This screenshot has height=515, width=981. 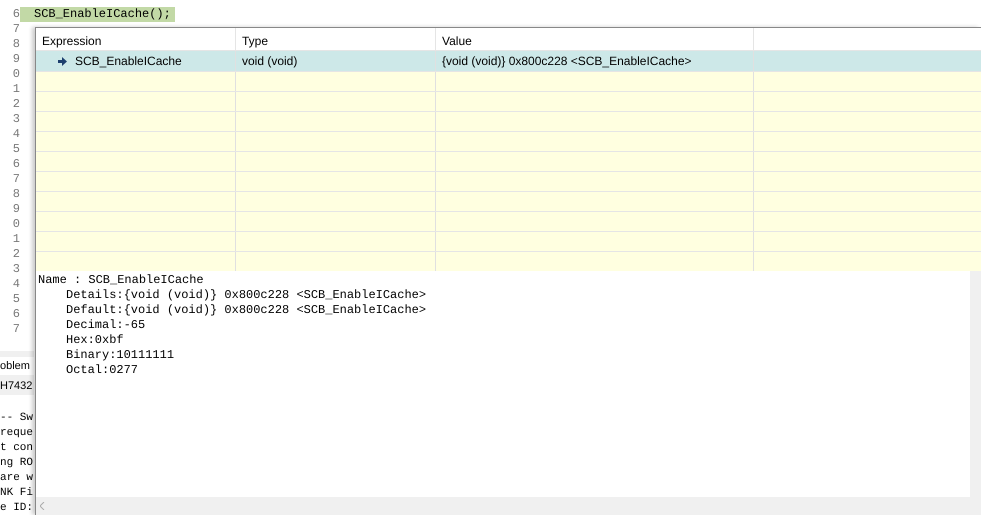 I want to click on column-header: Expression, so click(x=136, y=39).